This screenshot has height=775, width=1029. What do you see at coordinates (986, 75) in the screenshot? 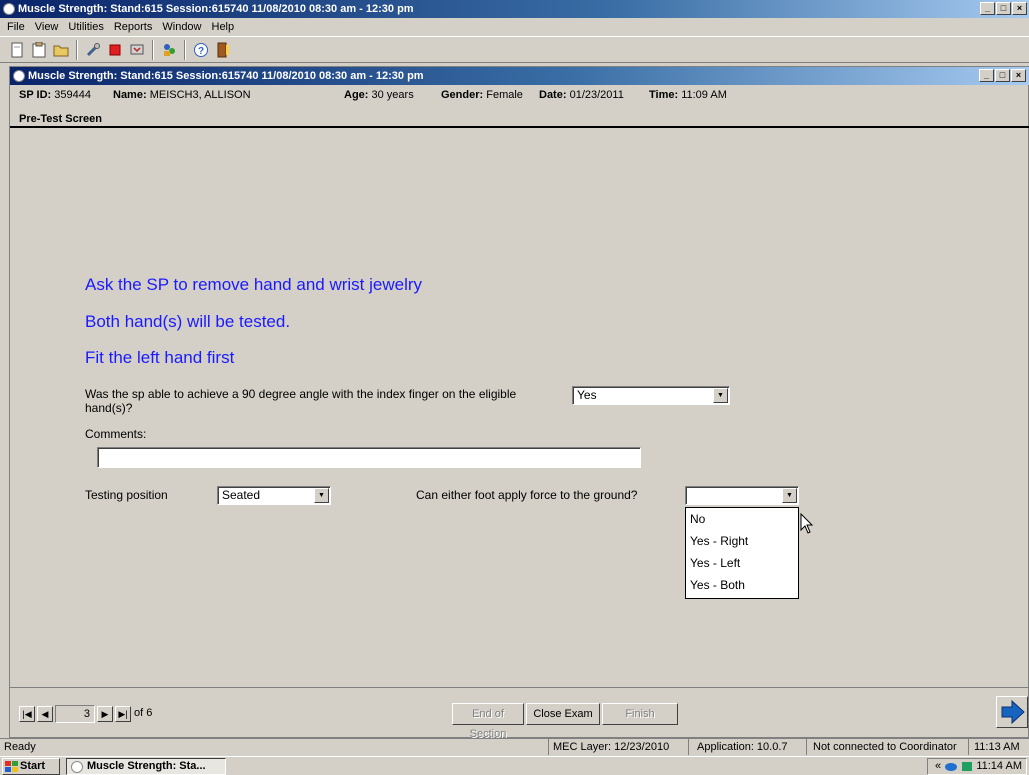
I see `exam-minimize-button: _` at bounding box center [986, 75].